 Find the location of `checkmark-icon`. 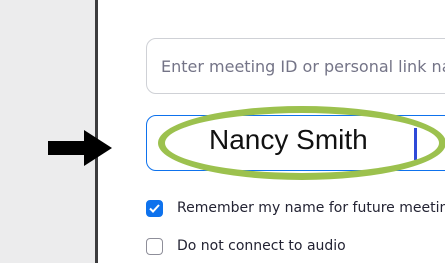

checkmark-icon is located at coordinates (154, 208).